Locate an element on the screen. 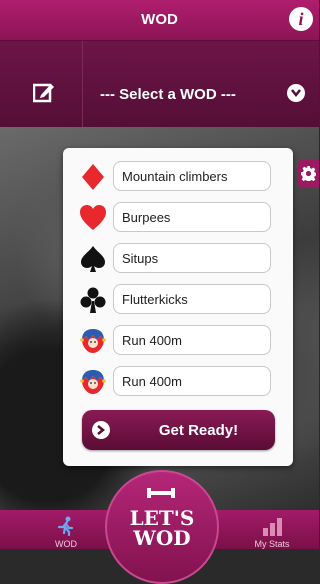  wod-select-label: --- Select a WOD --- is located at coordinates (168, 94).